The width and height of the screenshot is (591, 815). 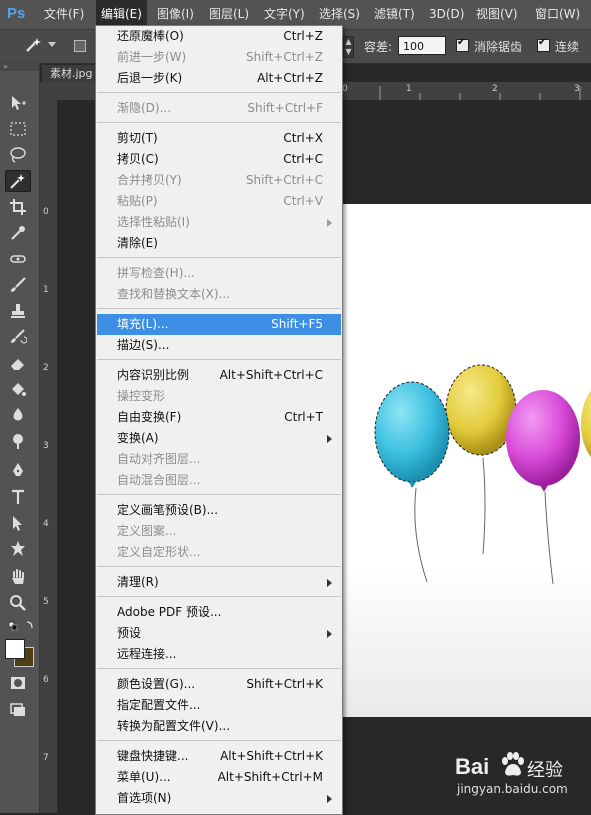 What do you see at coordinates (19, 625) in the screenshot?
I see `swap-colors-icon` at bounding box center [19, 625].